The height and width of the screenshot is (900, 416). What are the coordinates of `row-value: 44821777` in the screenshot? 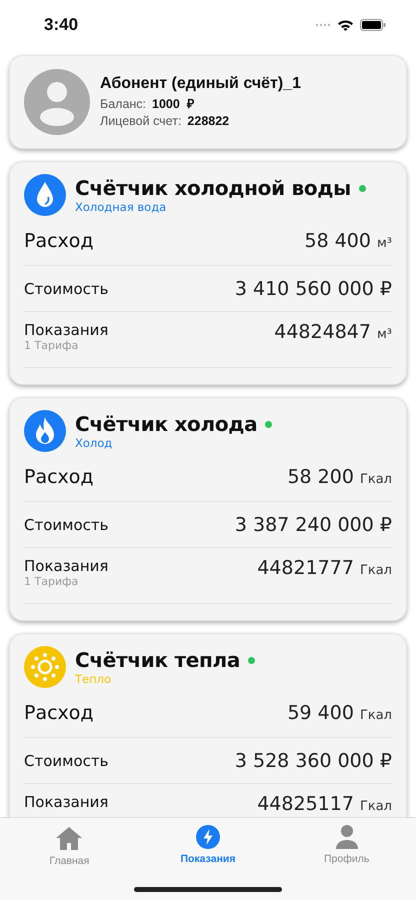 It's located at (305, 568).